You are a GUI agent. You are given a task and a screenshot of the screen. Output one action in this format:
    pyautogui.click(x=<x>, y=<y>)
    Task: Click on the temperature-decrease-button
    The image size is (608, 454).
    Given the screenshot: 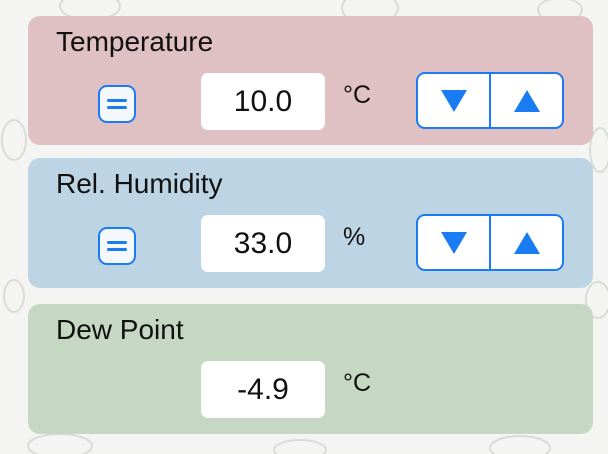 What is the action you would take?
    pyautogui.click(x=453, y=100)
    